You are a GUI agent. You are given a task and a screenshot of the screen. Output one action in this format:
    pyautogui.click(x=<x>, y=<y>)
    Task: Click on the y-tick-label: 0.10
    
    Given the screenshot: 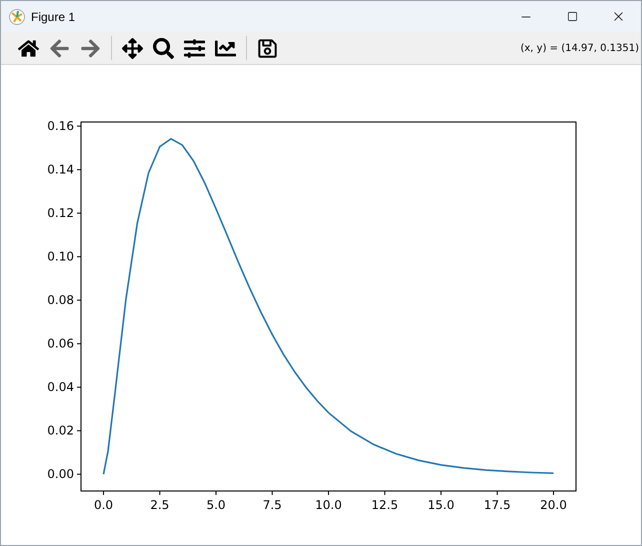 What is the action you would take?
    pyautogui.click(x=60, y=257)
    